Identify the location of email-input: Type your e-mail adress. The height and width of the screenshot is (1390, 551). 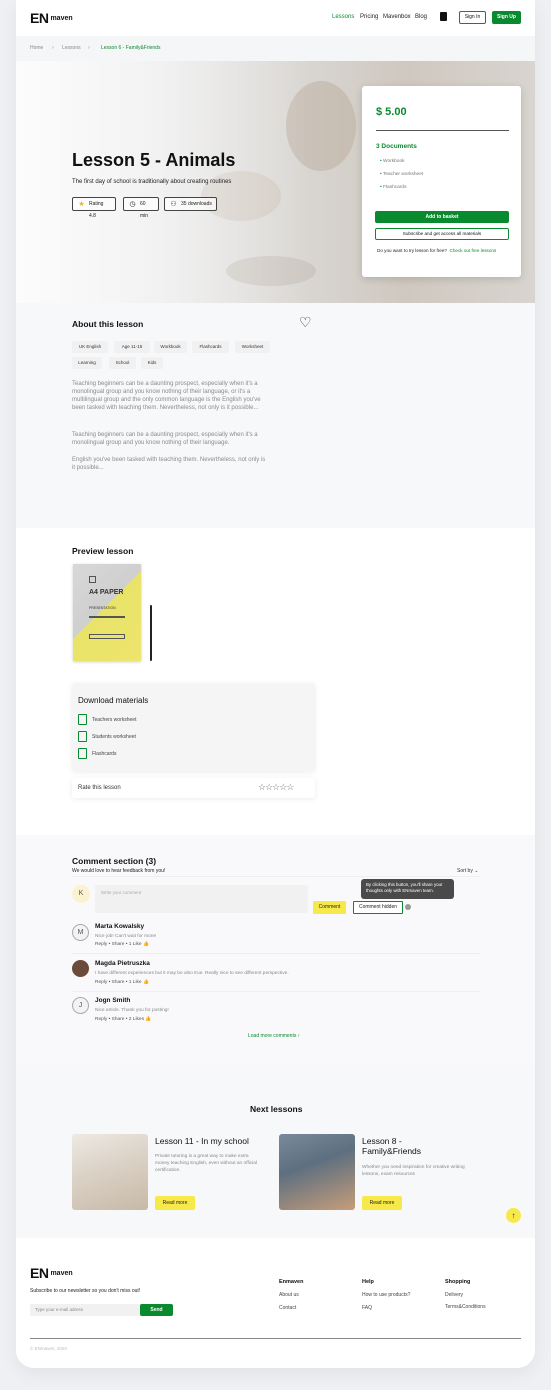
(86, 1310).